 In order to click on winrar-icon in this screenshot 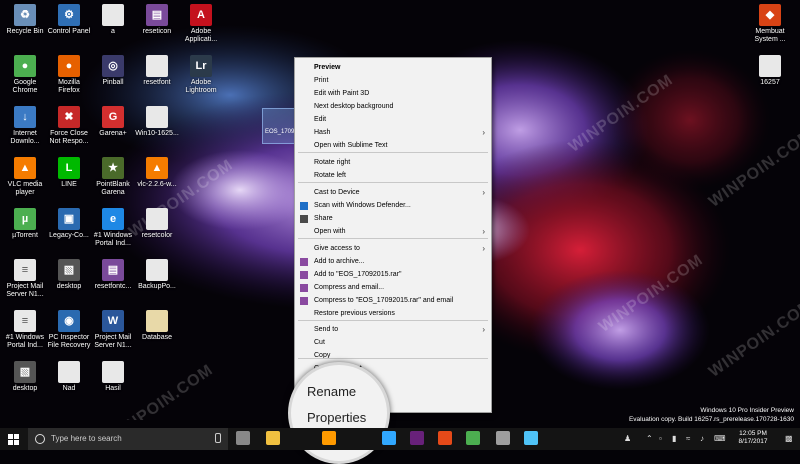, I will do `click(304, 301)`.